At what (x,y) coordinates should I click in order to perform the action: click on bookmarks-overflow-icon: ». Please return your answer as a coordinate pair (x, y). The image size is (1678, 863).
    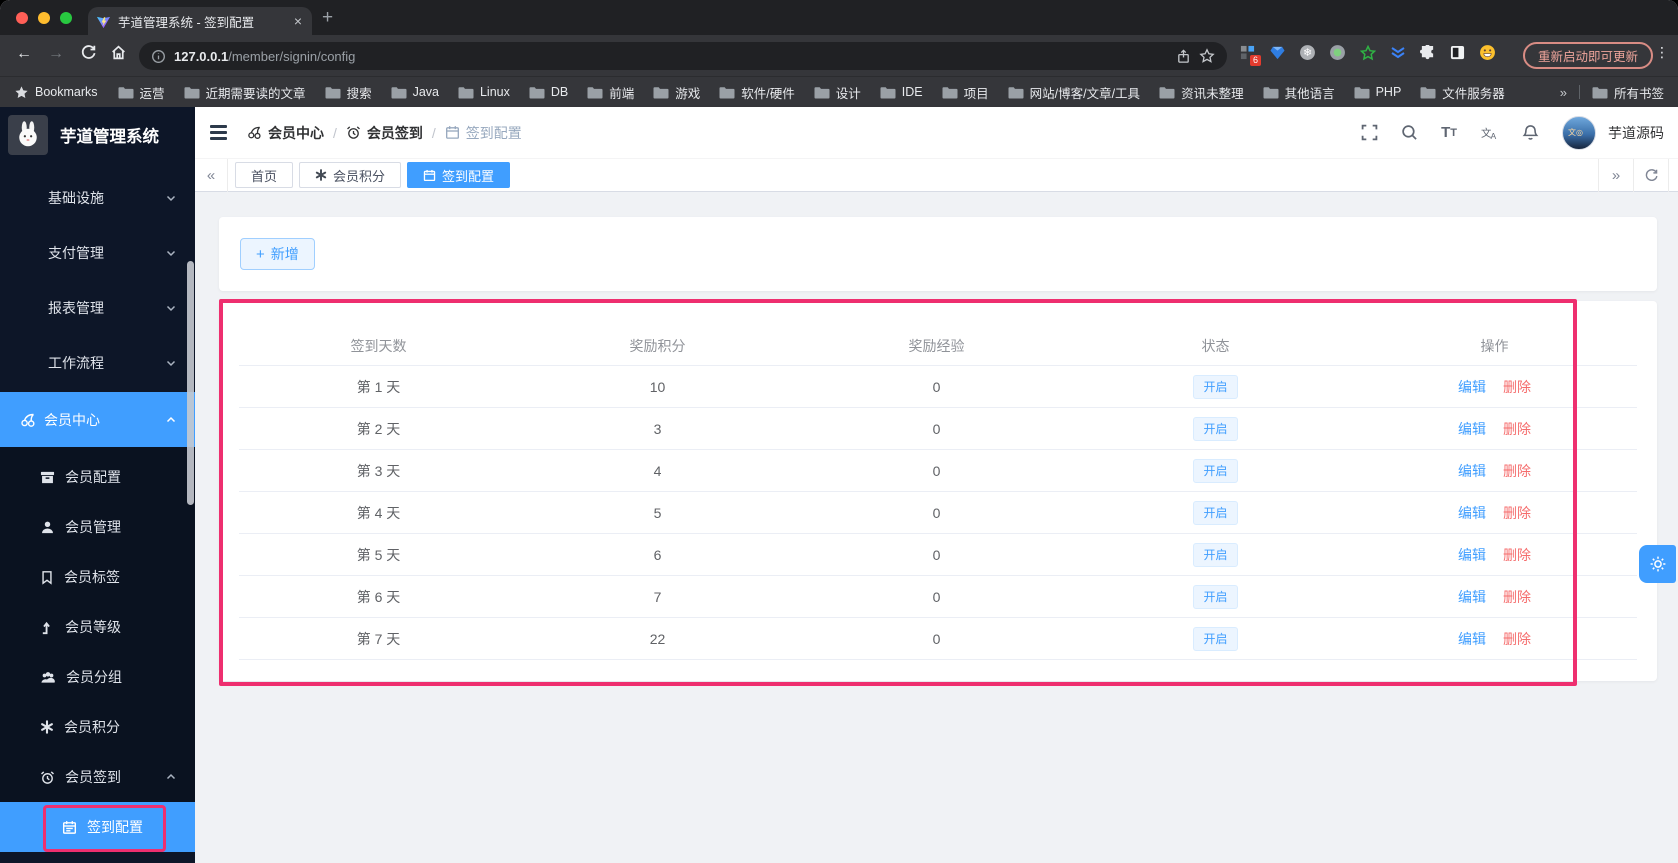
    Looking at the image, I should click on (1563, 92).